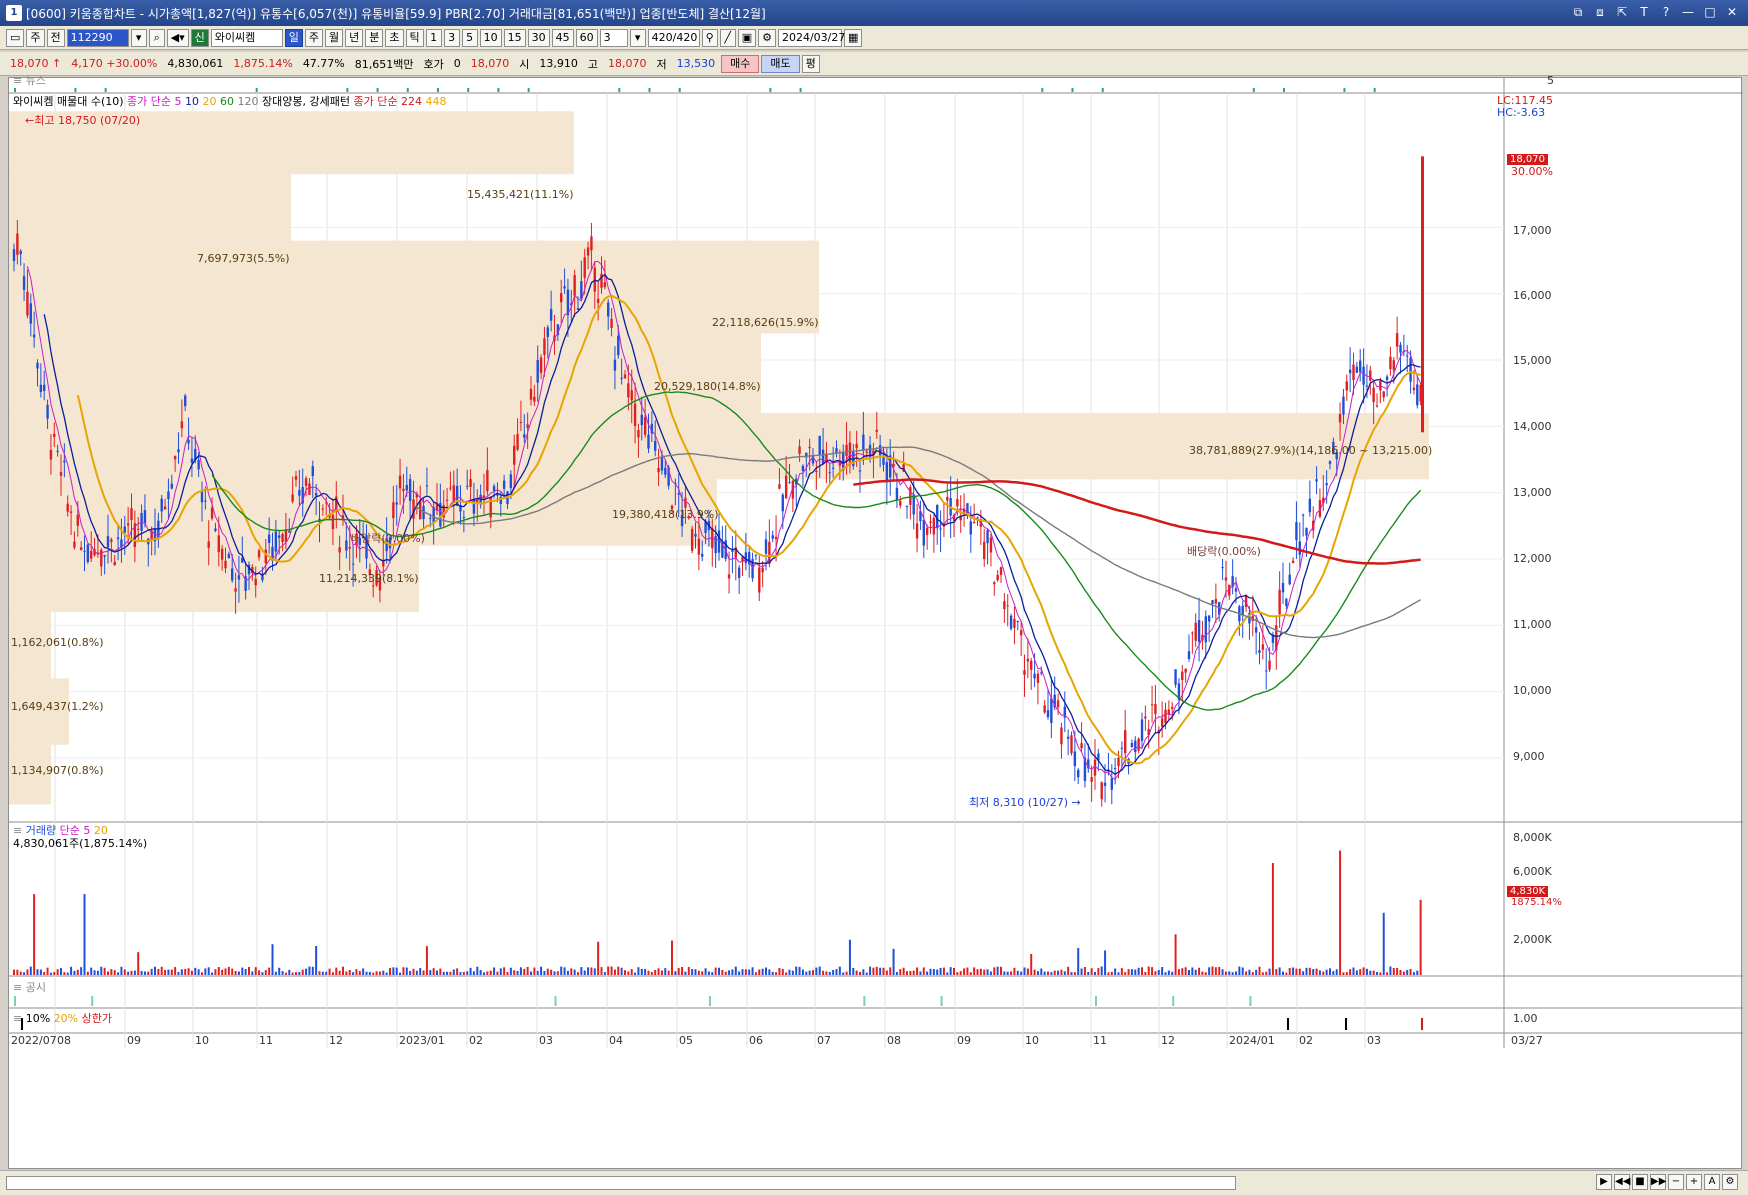 The image size is (1748, 1195). What do you see at coordinates (1600, 12) in the screenshot?
I see `tile-icon: ⧈` at bounding box center [1600, 12].